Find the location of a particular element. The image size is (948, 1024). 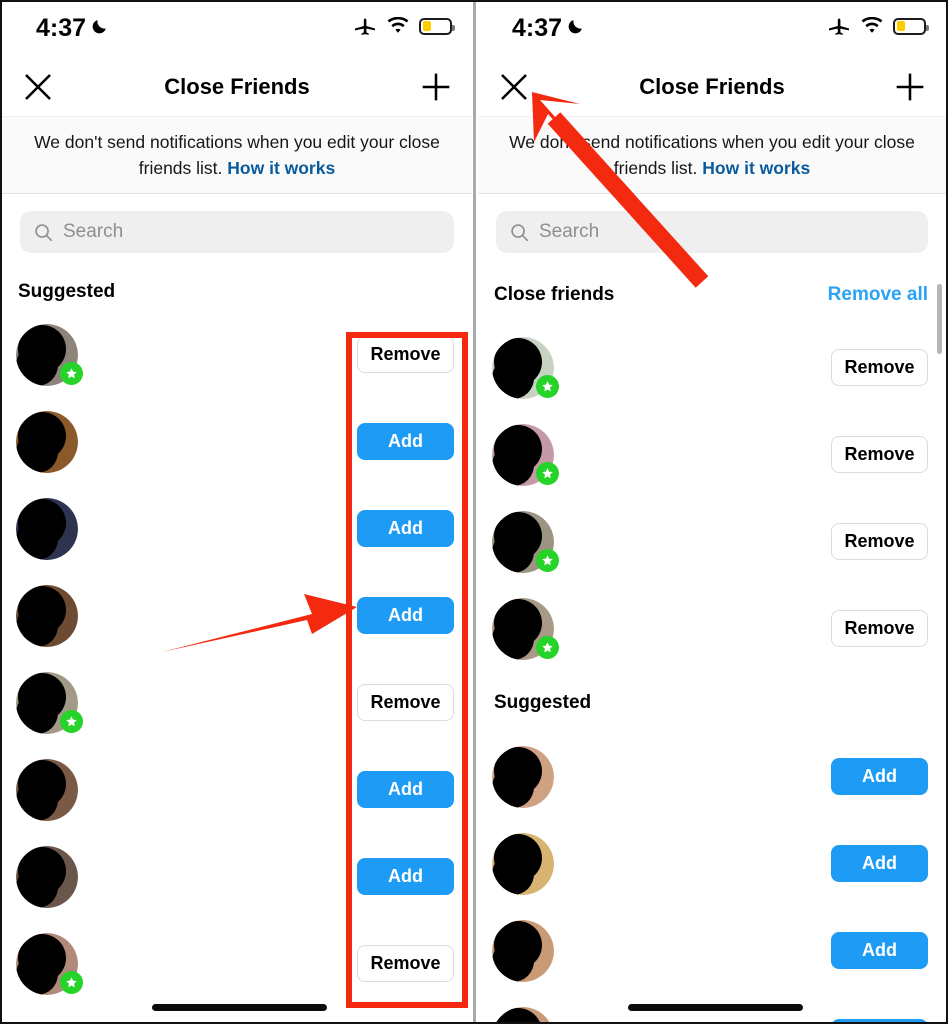

section-header-close-friends: Close friends is located at coordinates (554, 294).